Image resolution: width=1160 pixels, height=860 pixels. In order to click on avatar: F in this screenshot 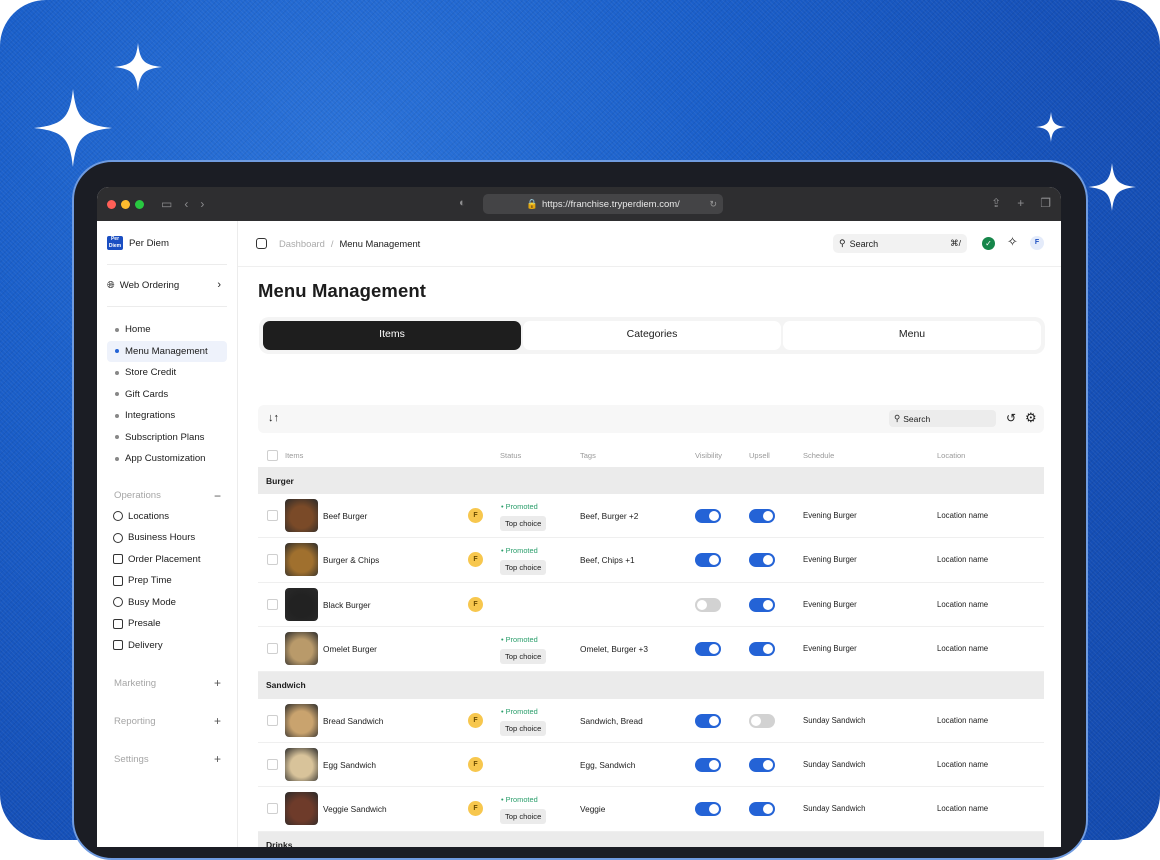, I will do `click(1037, 243)`.